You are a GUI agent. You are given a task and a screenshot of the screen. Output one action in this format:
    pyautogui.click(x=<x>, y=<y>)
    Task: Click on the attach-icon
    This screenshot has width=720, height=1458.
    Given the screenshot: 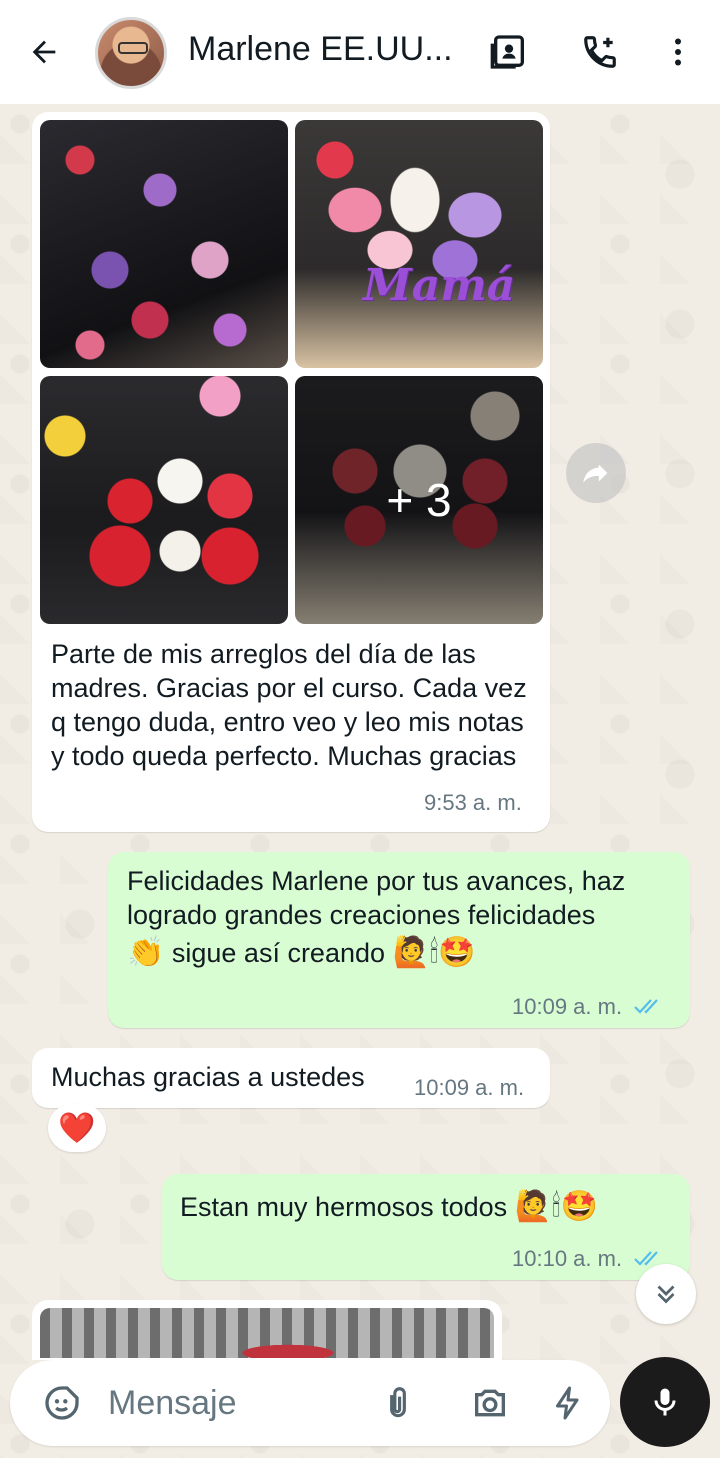 What is the action you would take?
    pyautogui.click(x=398, y=1403)
    